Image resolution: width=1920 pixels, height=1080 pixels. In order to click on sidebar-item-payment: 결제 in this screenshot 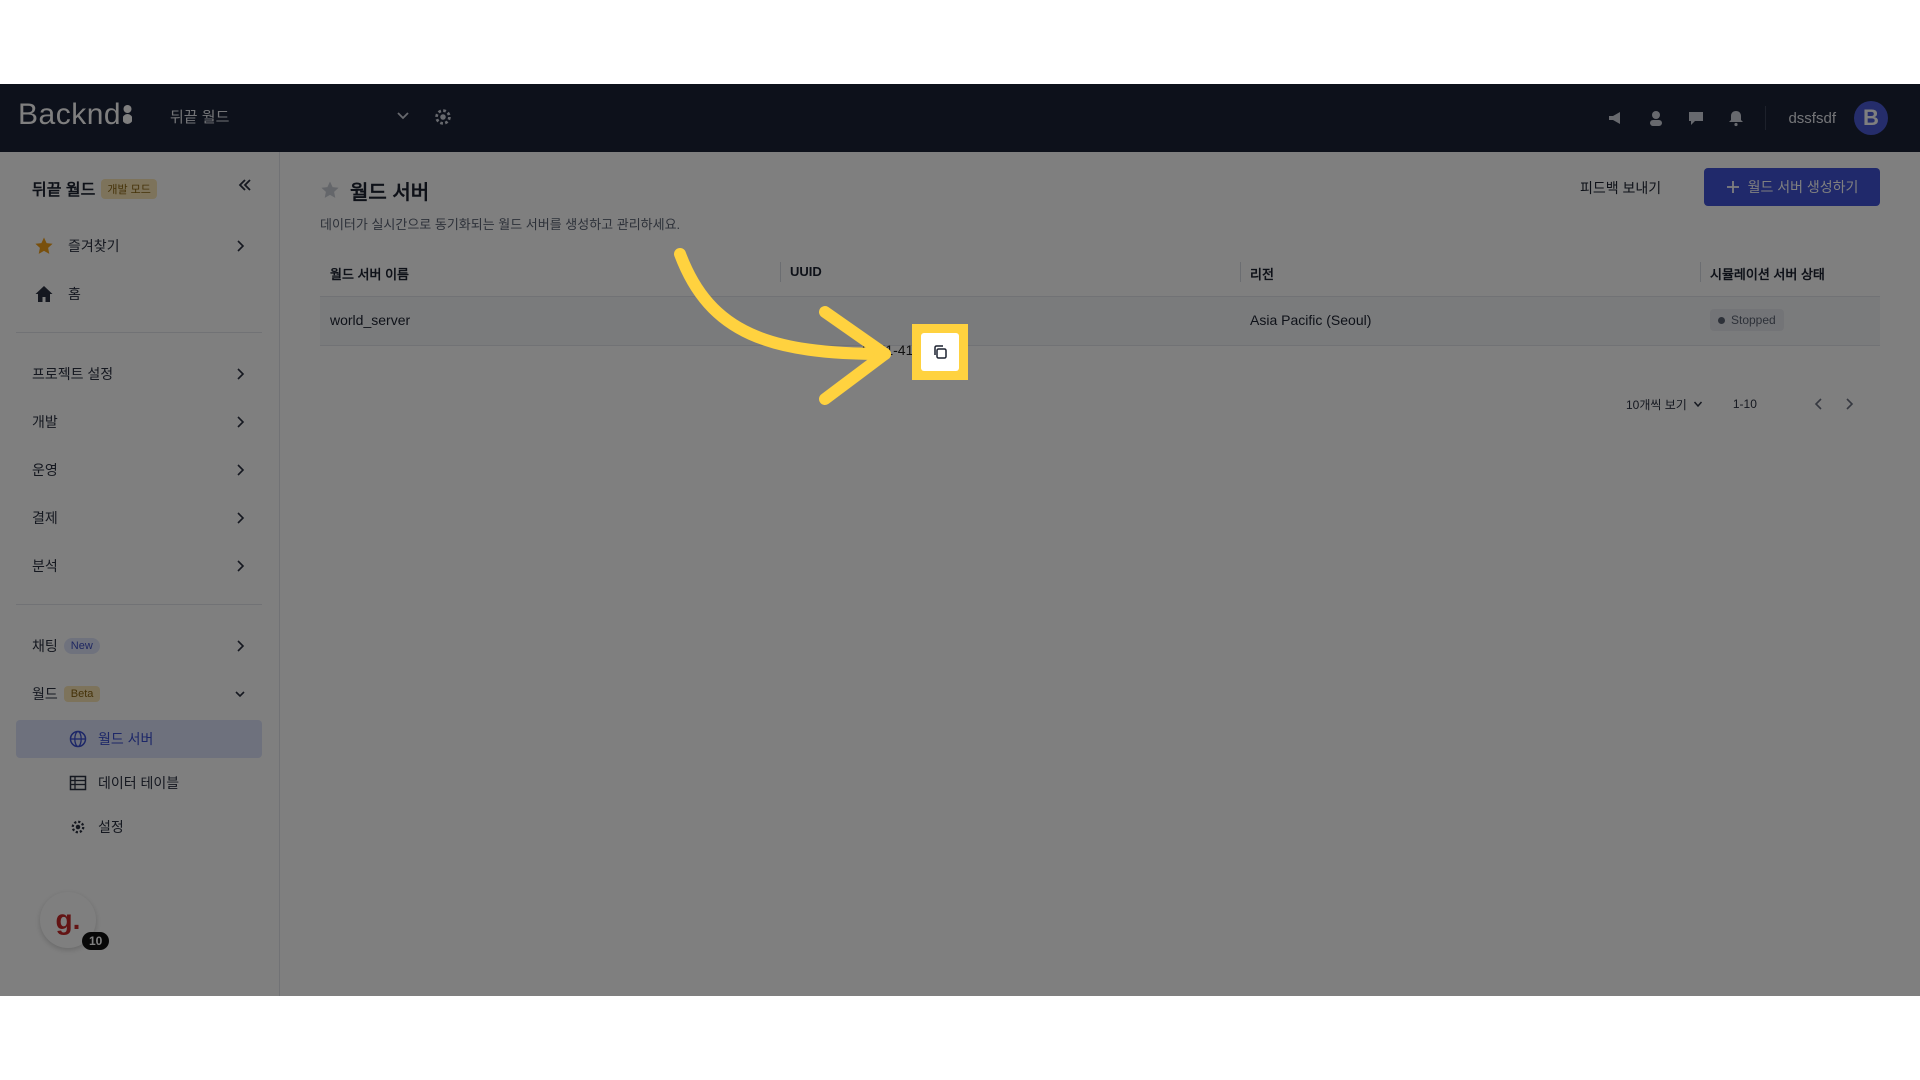, I will do `click(139, 518)`.